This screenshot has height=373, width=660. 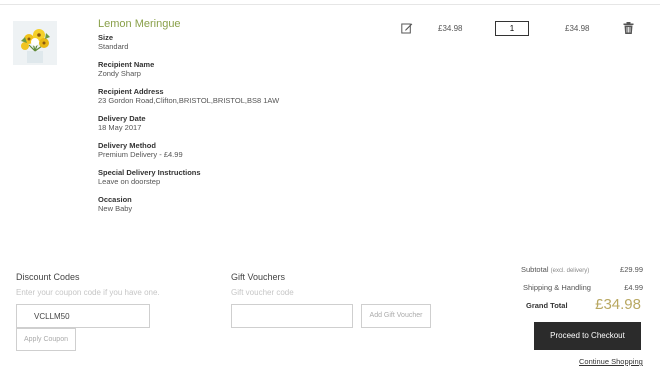 I want to click on detail-value: Standard, so click(x=113, y=46).